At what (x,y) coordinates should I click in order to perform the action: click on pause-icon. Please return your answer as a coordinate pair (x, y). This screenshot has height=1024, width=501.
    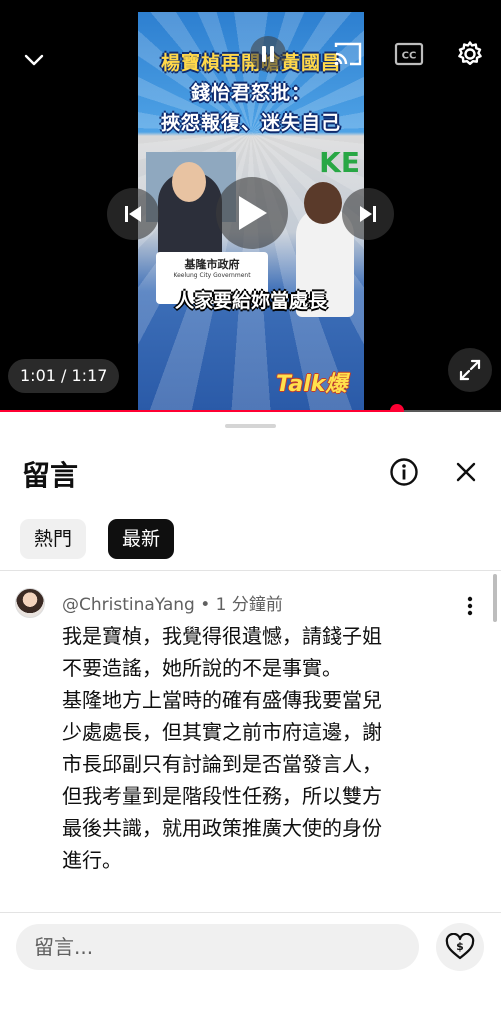
    Looking at the image, I should click on (268, 54).